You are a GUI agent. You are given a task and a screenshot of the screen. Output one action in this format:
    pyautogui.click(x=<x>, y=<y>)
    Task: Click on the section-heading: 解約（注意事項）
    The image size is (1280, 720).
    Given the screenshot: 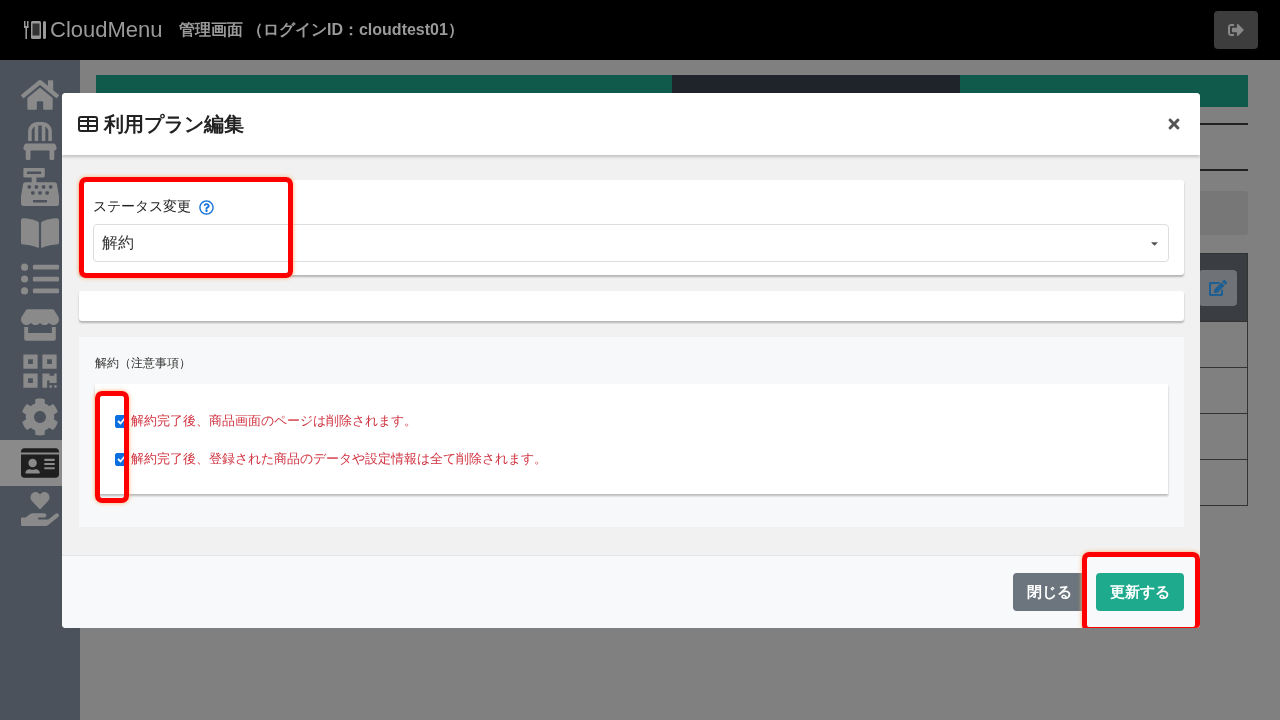 What is the action you would take?
    pyautogui.click(x=143, y=363)
    